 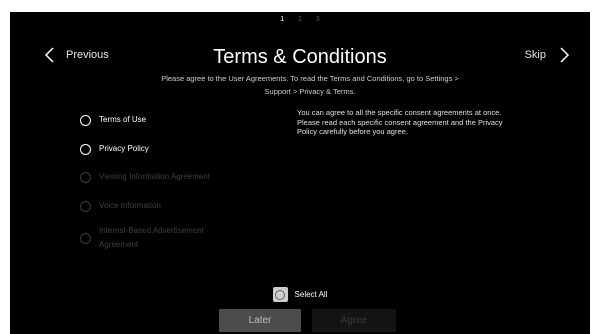 I want to click on step-2: 2, so click(x=300, y=19).